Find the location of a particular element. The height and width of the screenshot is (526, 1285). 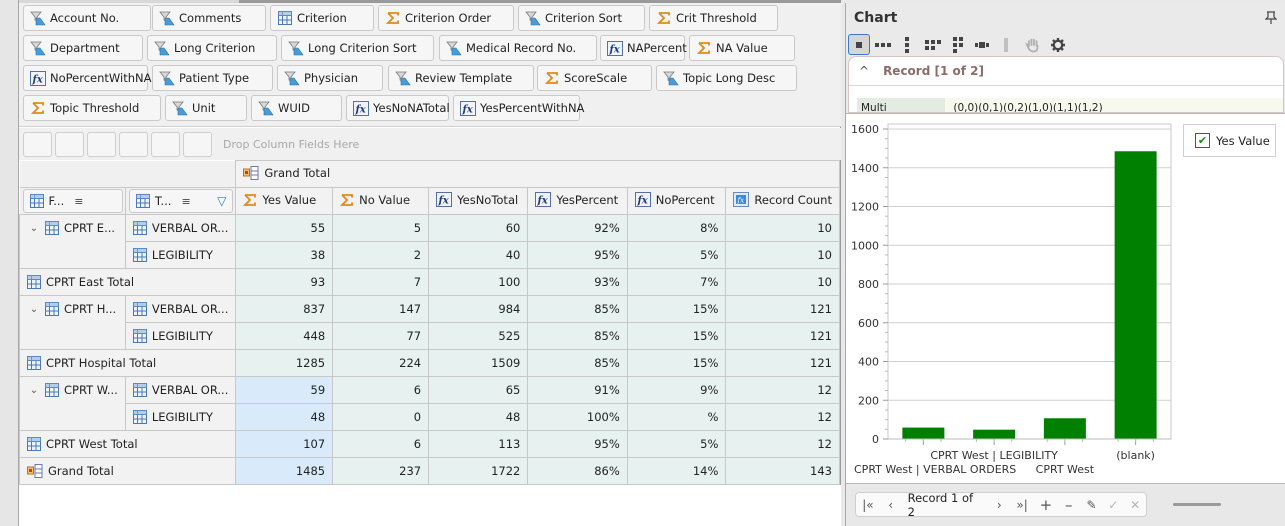

total-row-header: CPRT East Total is located at coordinates (127, 282).